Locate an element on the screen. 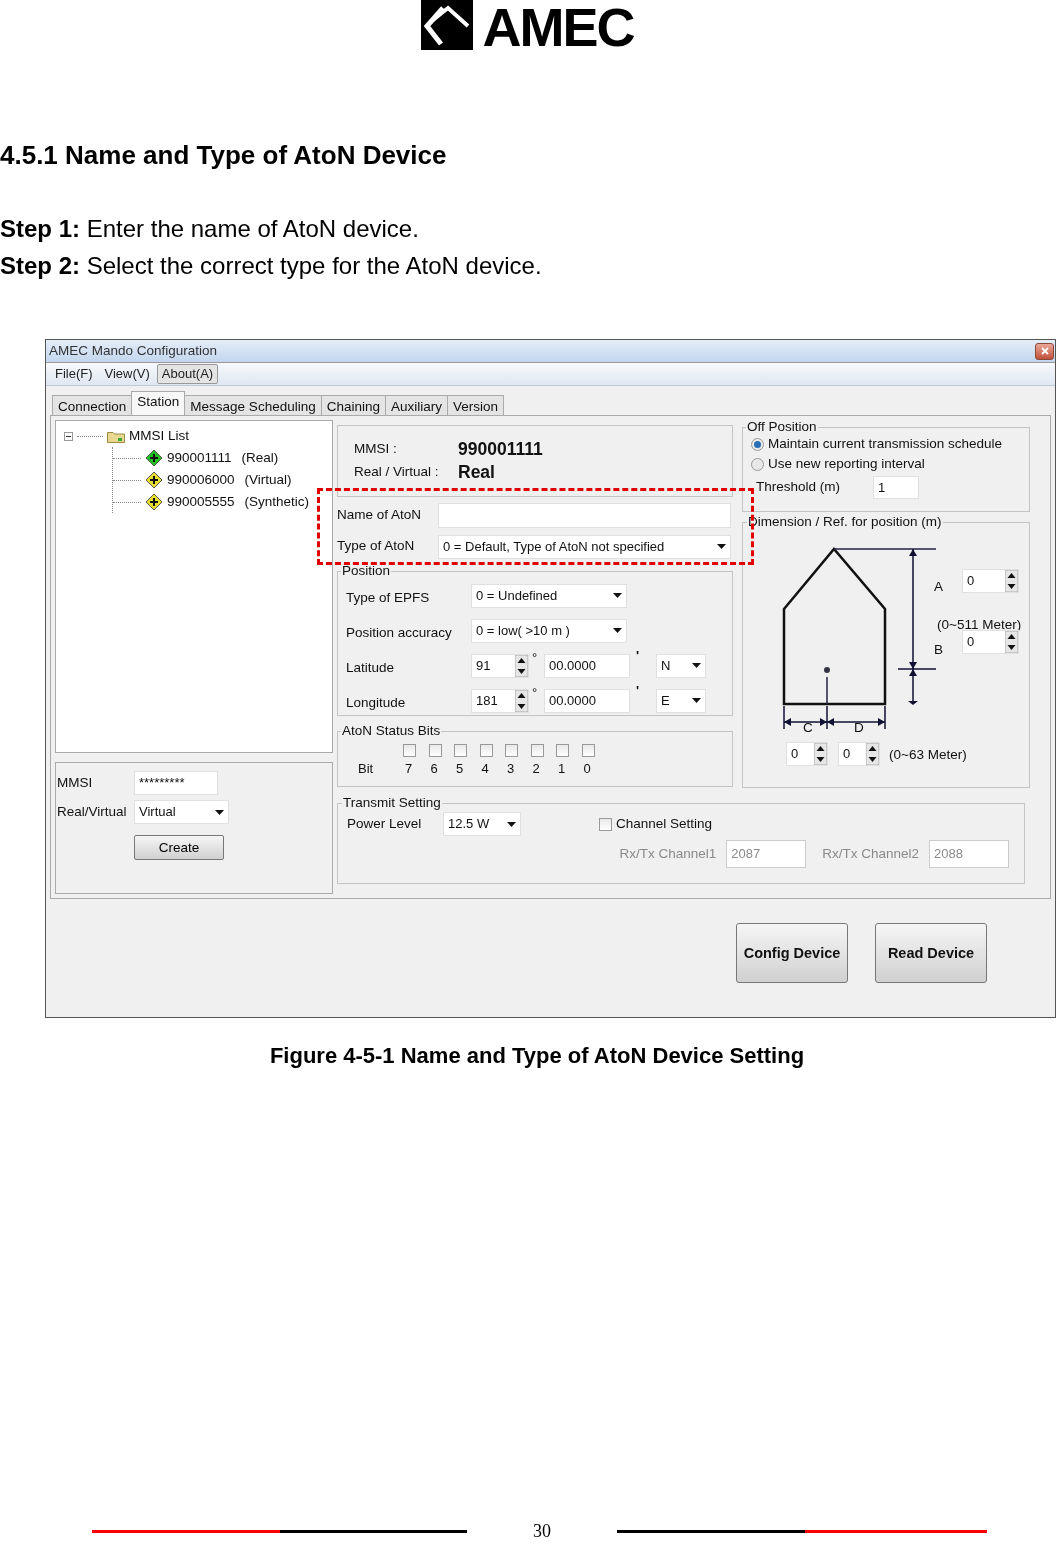 The image size is (1056, 1557). menu-item: View(V) is located at coordinates (127, 374).